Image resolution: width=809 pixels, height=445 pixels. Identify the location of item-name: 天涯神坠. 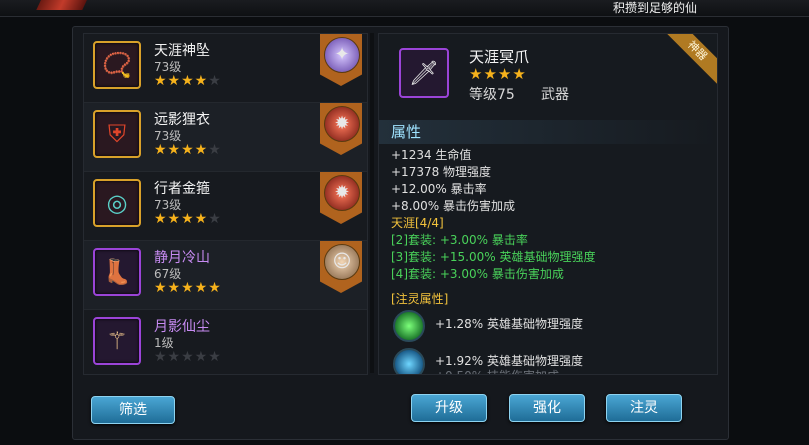
(182, 51).